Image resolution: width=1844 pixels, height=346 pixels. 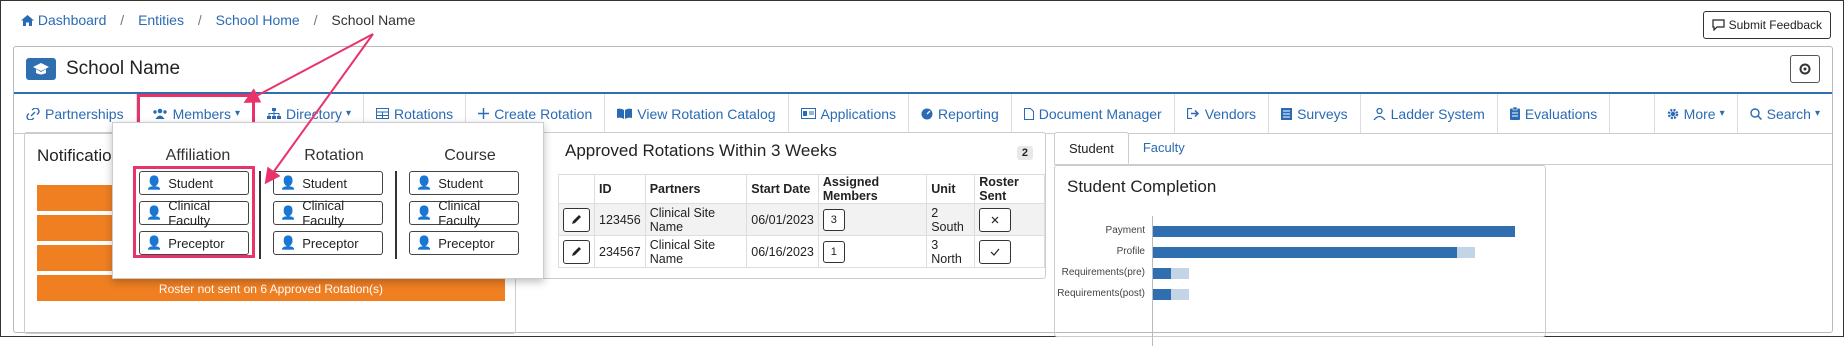 I want to click on breadcrumb-entities: Entities, so click(x=161, y=20).